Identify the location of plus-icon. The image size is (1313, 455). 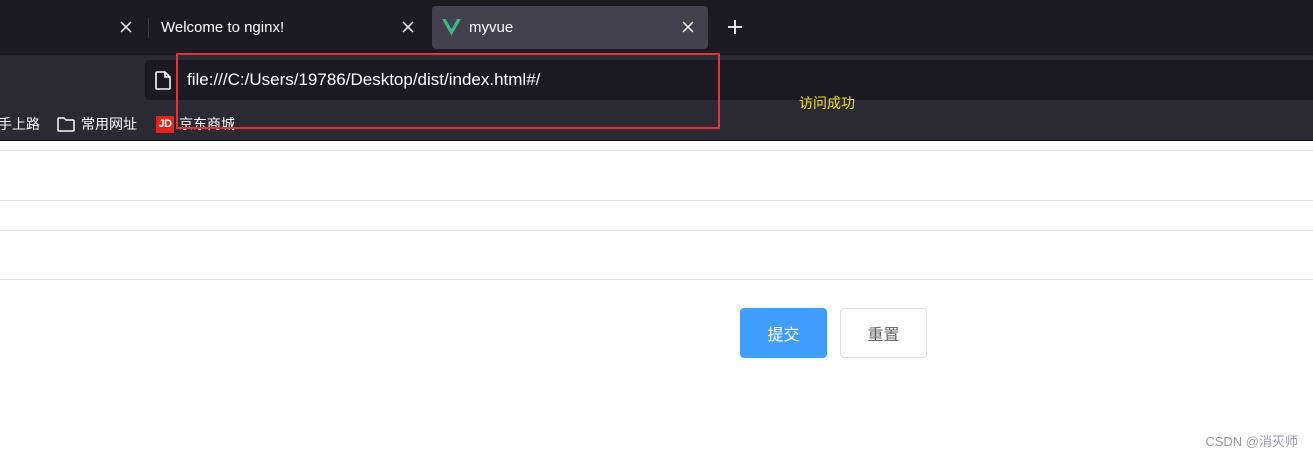
(735, 27).